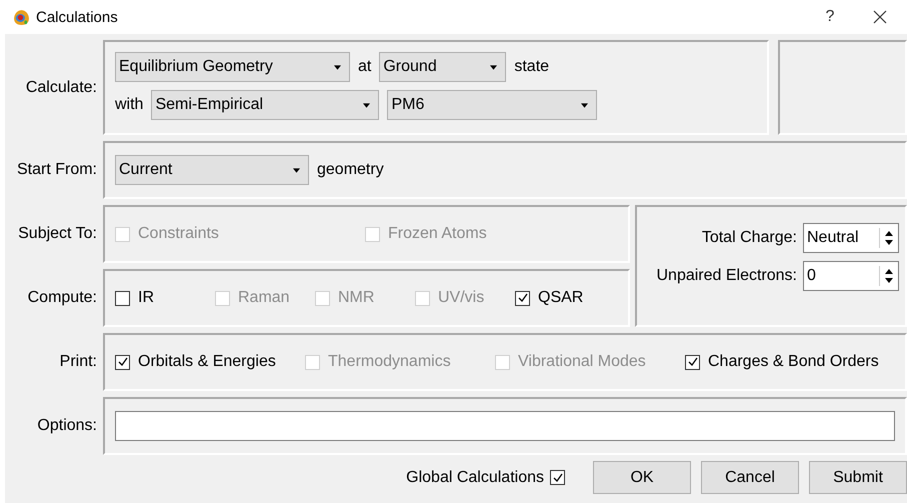 The width and height of the screenshot is (907, 503). What do you see at coordinates (57, 170) in the screenshot?
I see `row-label: Start From:` at bounding box center [57, 170].